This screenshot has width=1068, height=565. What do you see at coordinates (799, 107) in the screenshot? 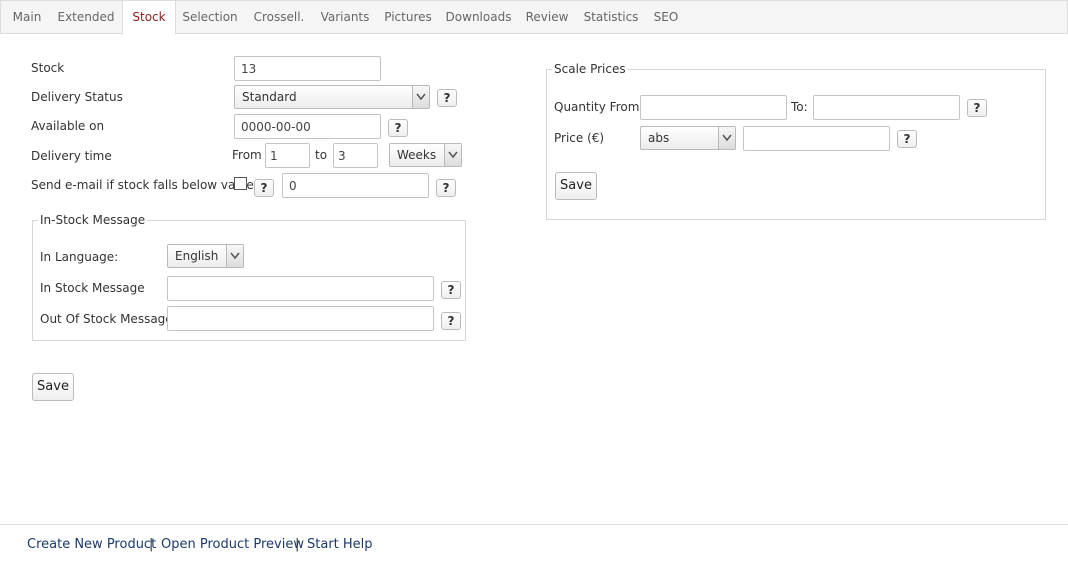
I see `quantity-to-label: To:` at bounding box center [799, 107].